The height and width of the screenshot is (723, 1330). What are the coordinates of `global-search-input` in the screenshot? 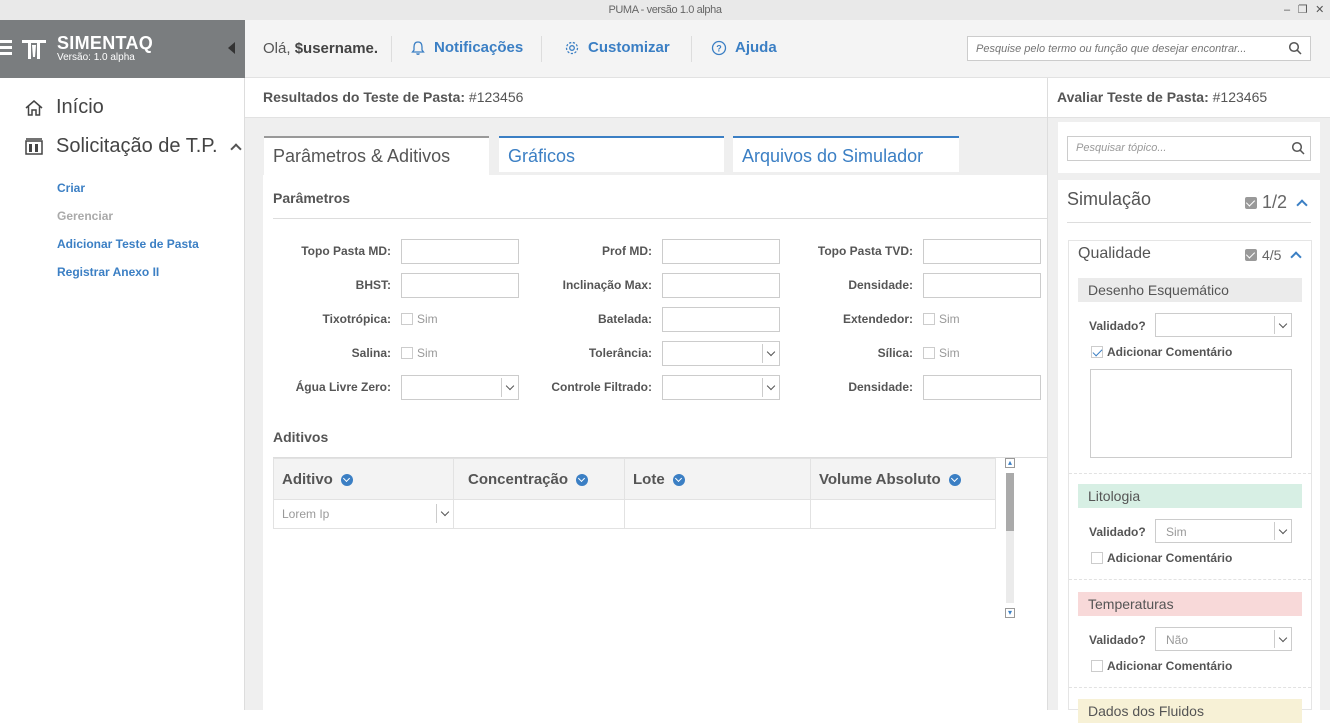 It's located at (1118, 48).